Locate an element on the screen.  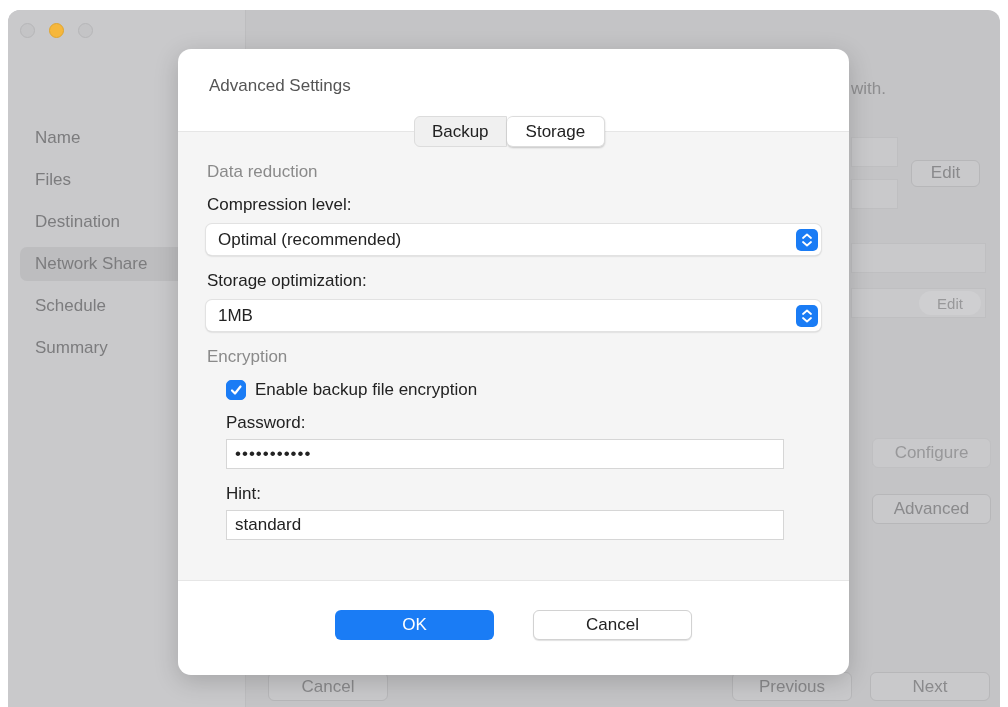
tab: Storage is located at coordinates (556, 131).